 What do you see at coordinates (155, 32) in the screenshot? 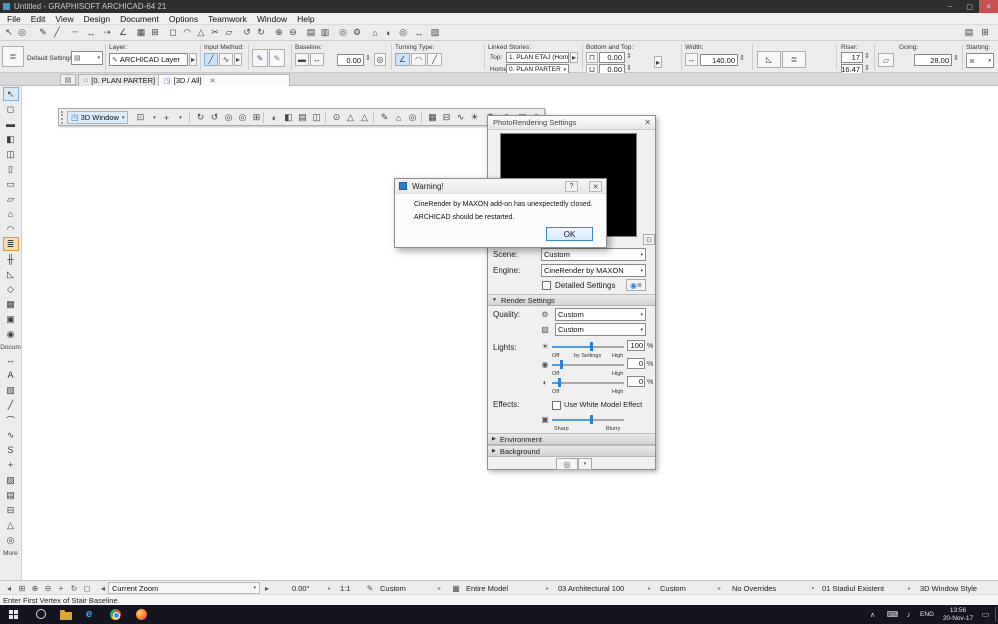
I see `grid-snap-icon: ⊞` at bounding box center [155, 32].